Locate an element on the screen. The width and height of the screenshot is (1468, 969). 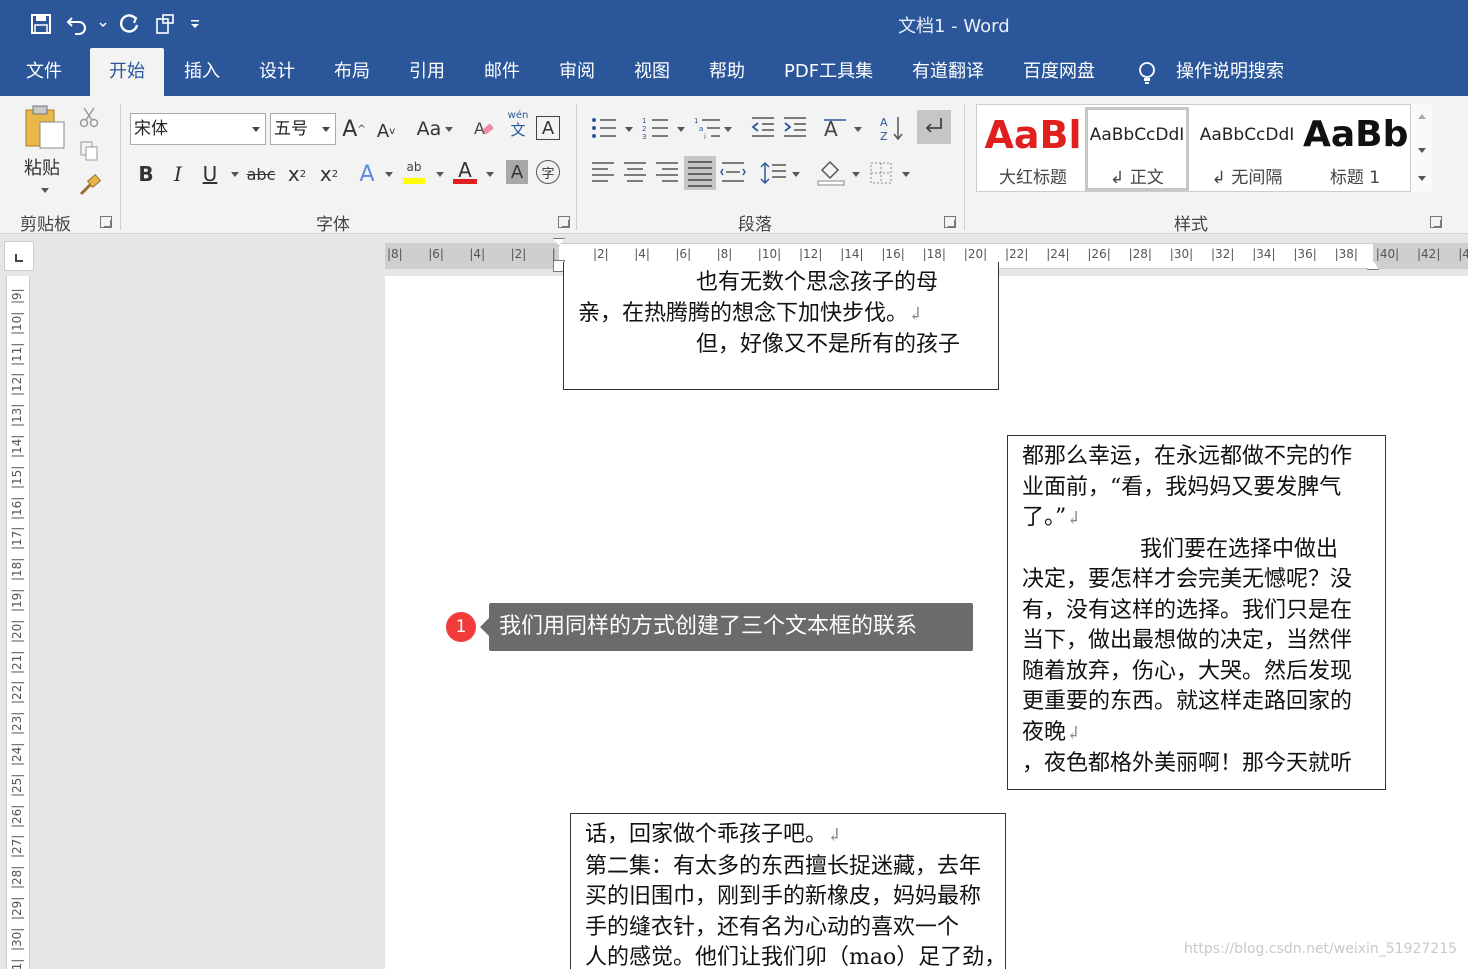
sort-icon: AZ is located at coordinates (893, 128).